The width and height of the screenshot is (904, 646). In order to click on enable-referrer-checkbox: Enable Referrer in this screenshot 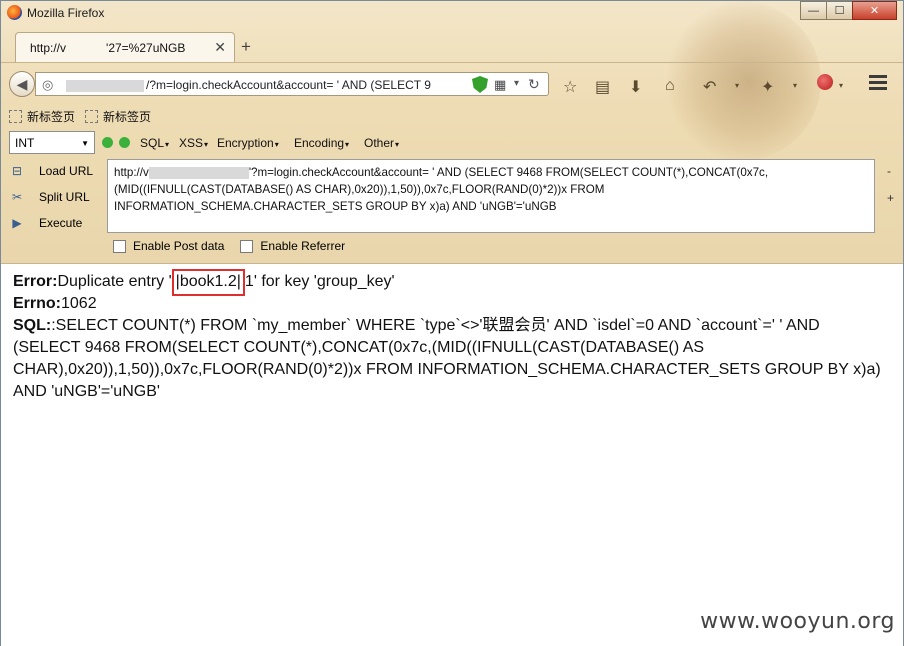, I will do `click(292, 246)`.